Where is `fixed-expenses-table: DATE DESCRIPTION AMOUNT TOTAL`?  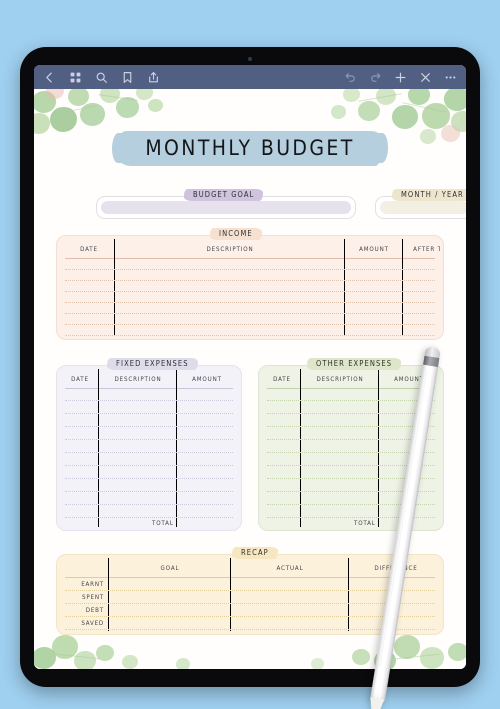 fixed-expenses-table: DATE DESCRIPTION AMOUNT TOTAL is located at coordinates (149, 448).